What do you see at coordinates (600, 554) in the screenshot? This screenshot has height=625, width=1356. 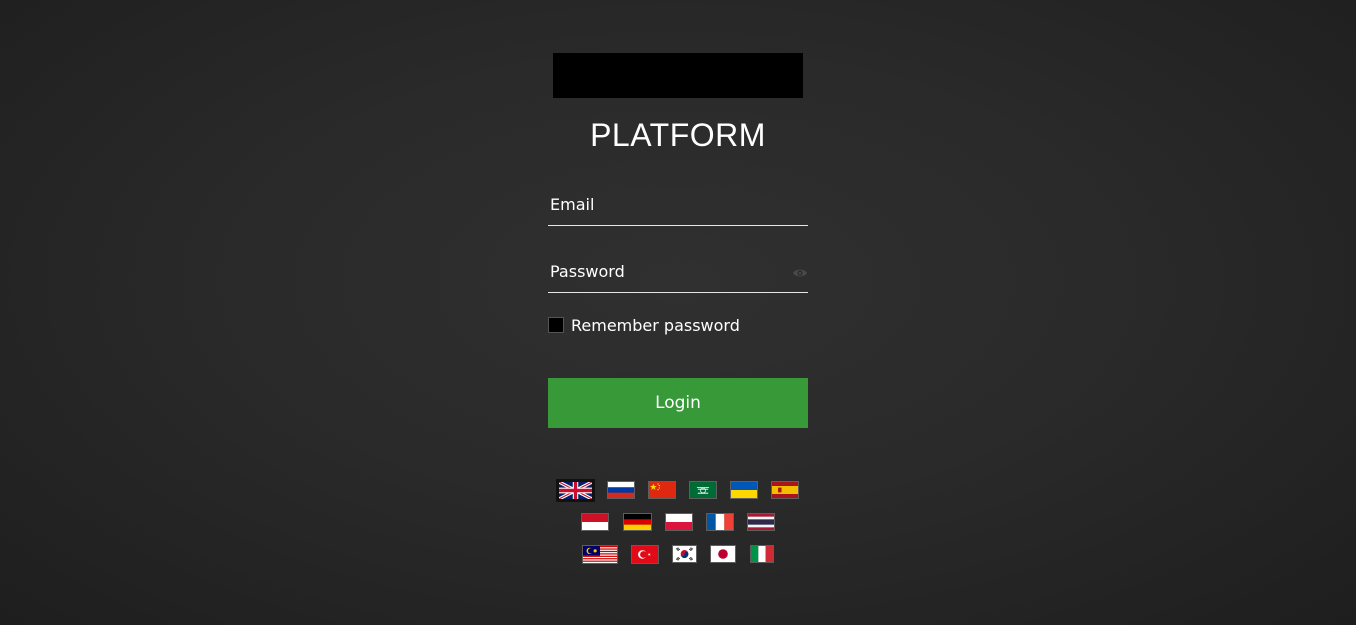 I see `malaysia-flag-icon` at bounding box center [600, 554].